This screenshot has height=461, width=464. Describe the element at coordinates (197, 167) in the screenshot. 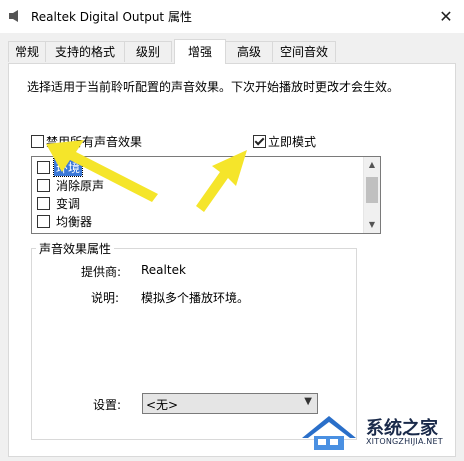

I see `list-item: 环境` at that location.